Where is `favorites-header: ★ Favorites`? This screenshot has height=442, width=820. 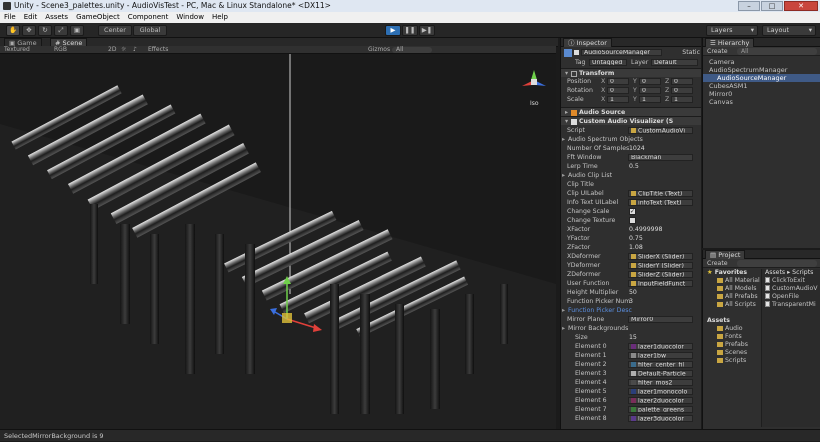
favorites-header: ★ Favorites is located at coordinates (727, 273).